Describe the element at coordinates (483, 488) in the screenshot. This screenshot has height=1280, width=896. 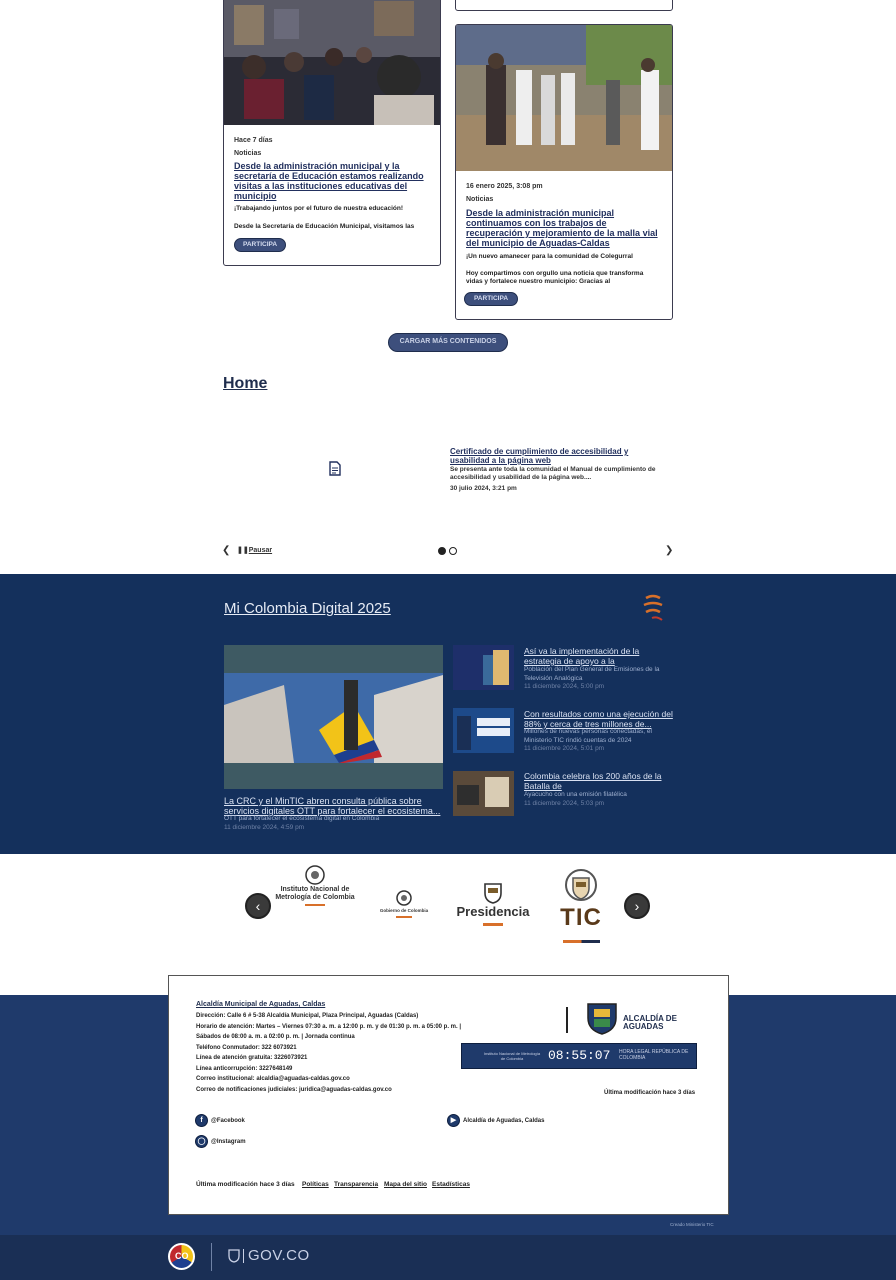
I see `certificate-date: 30 julio 2024, 3:21 pm` at that location.